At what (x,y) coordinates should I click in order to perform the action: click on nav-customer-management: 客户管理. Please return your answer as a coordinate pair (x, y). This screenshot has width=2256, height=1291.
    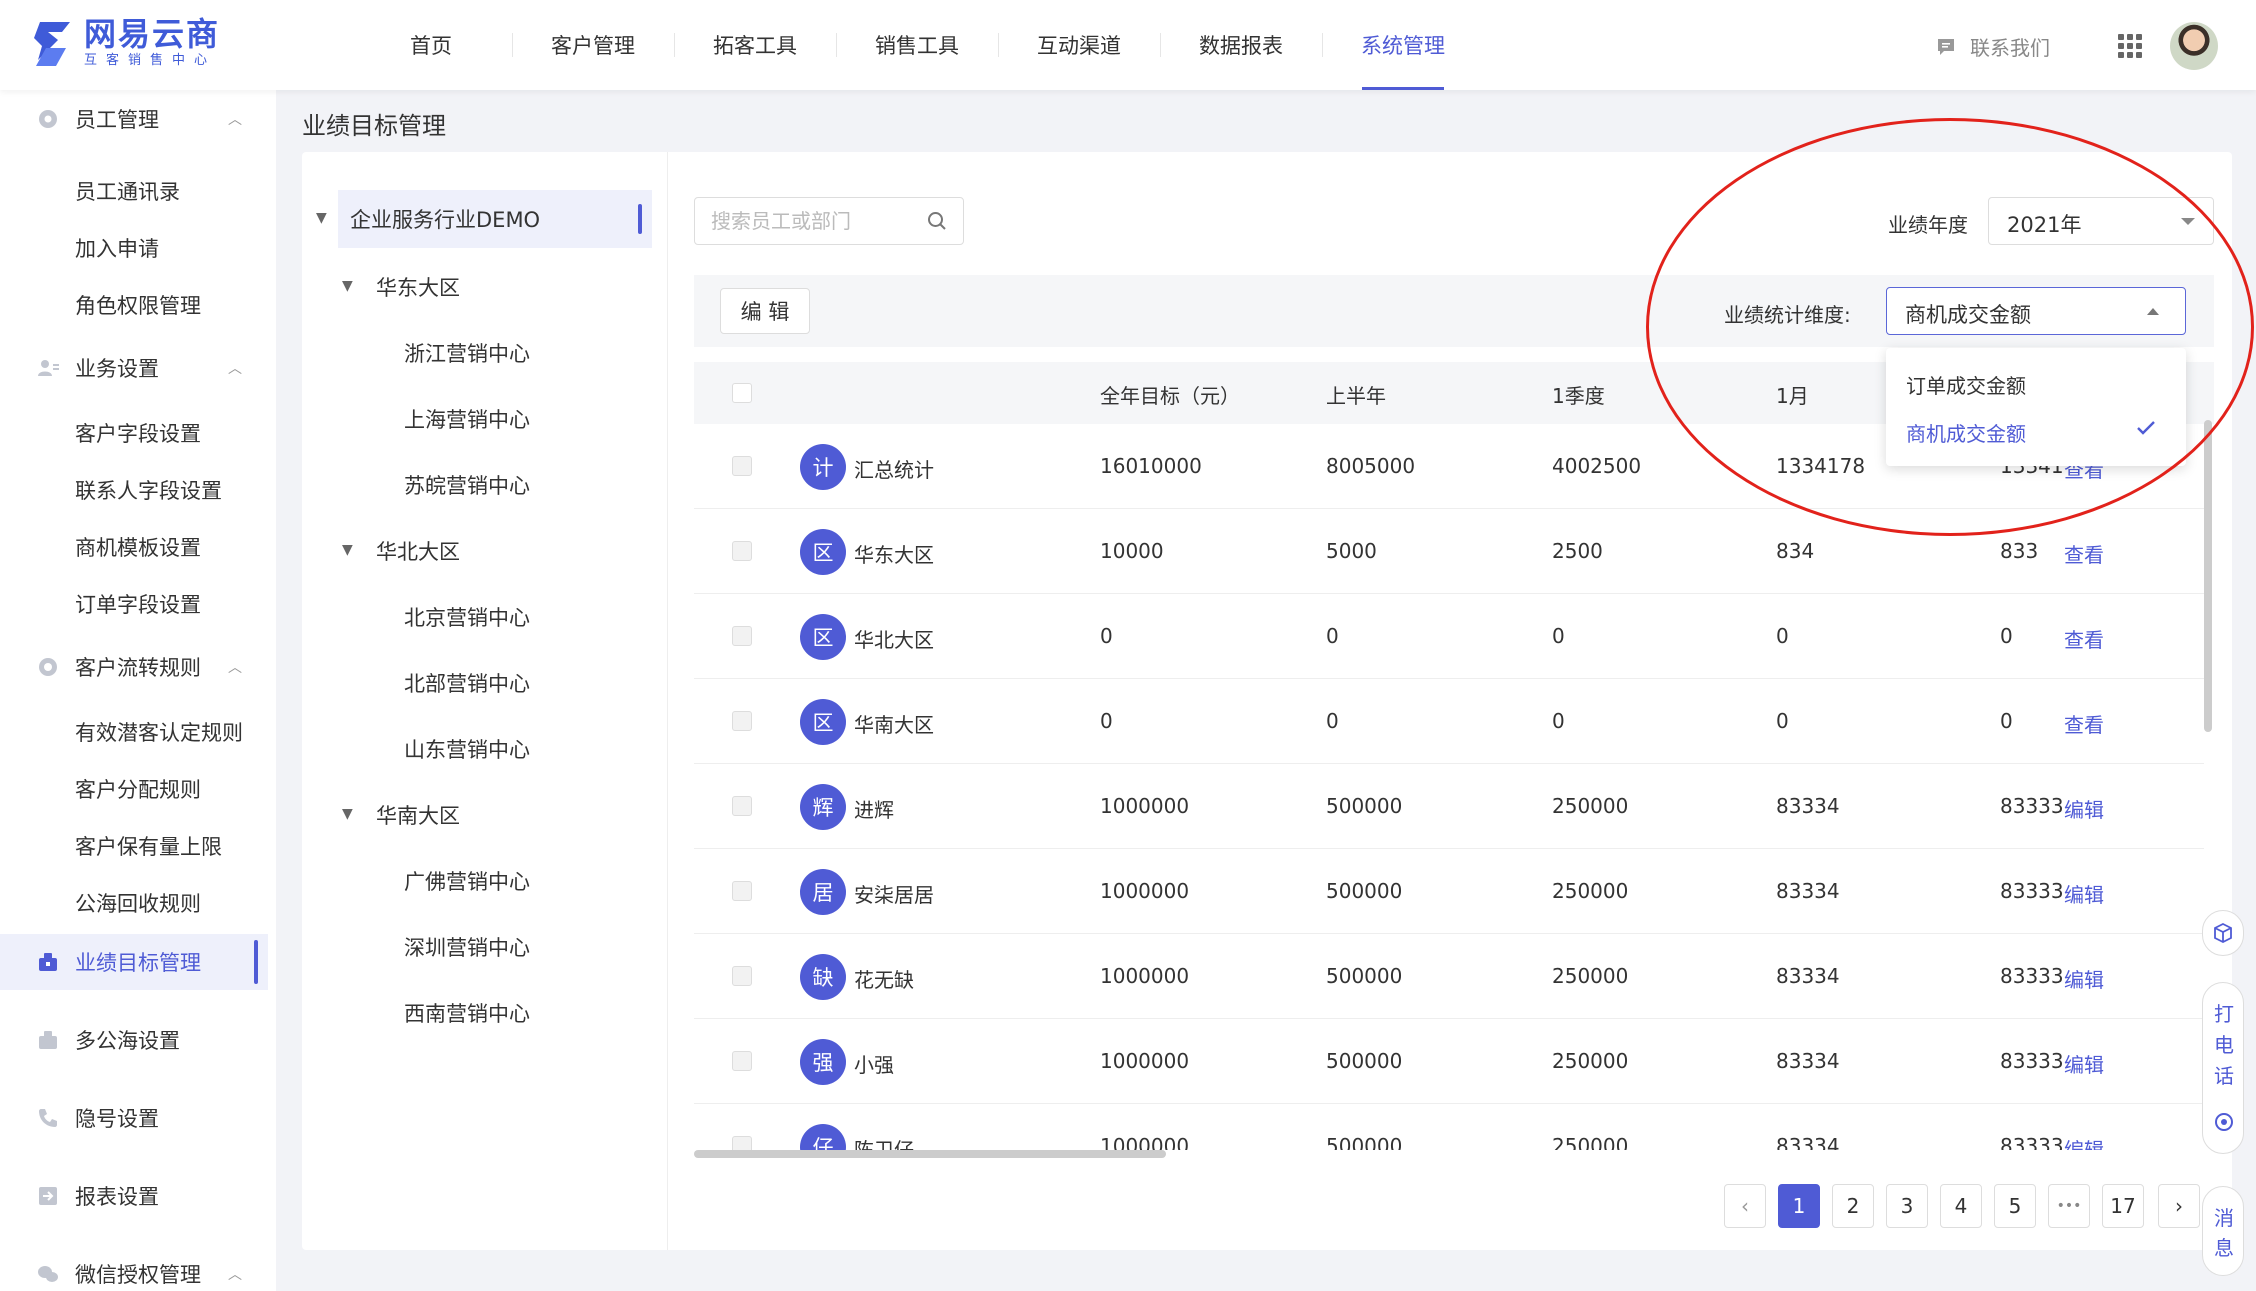
    Looking at the image, I should click on (593, 45).